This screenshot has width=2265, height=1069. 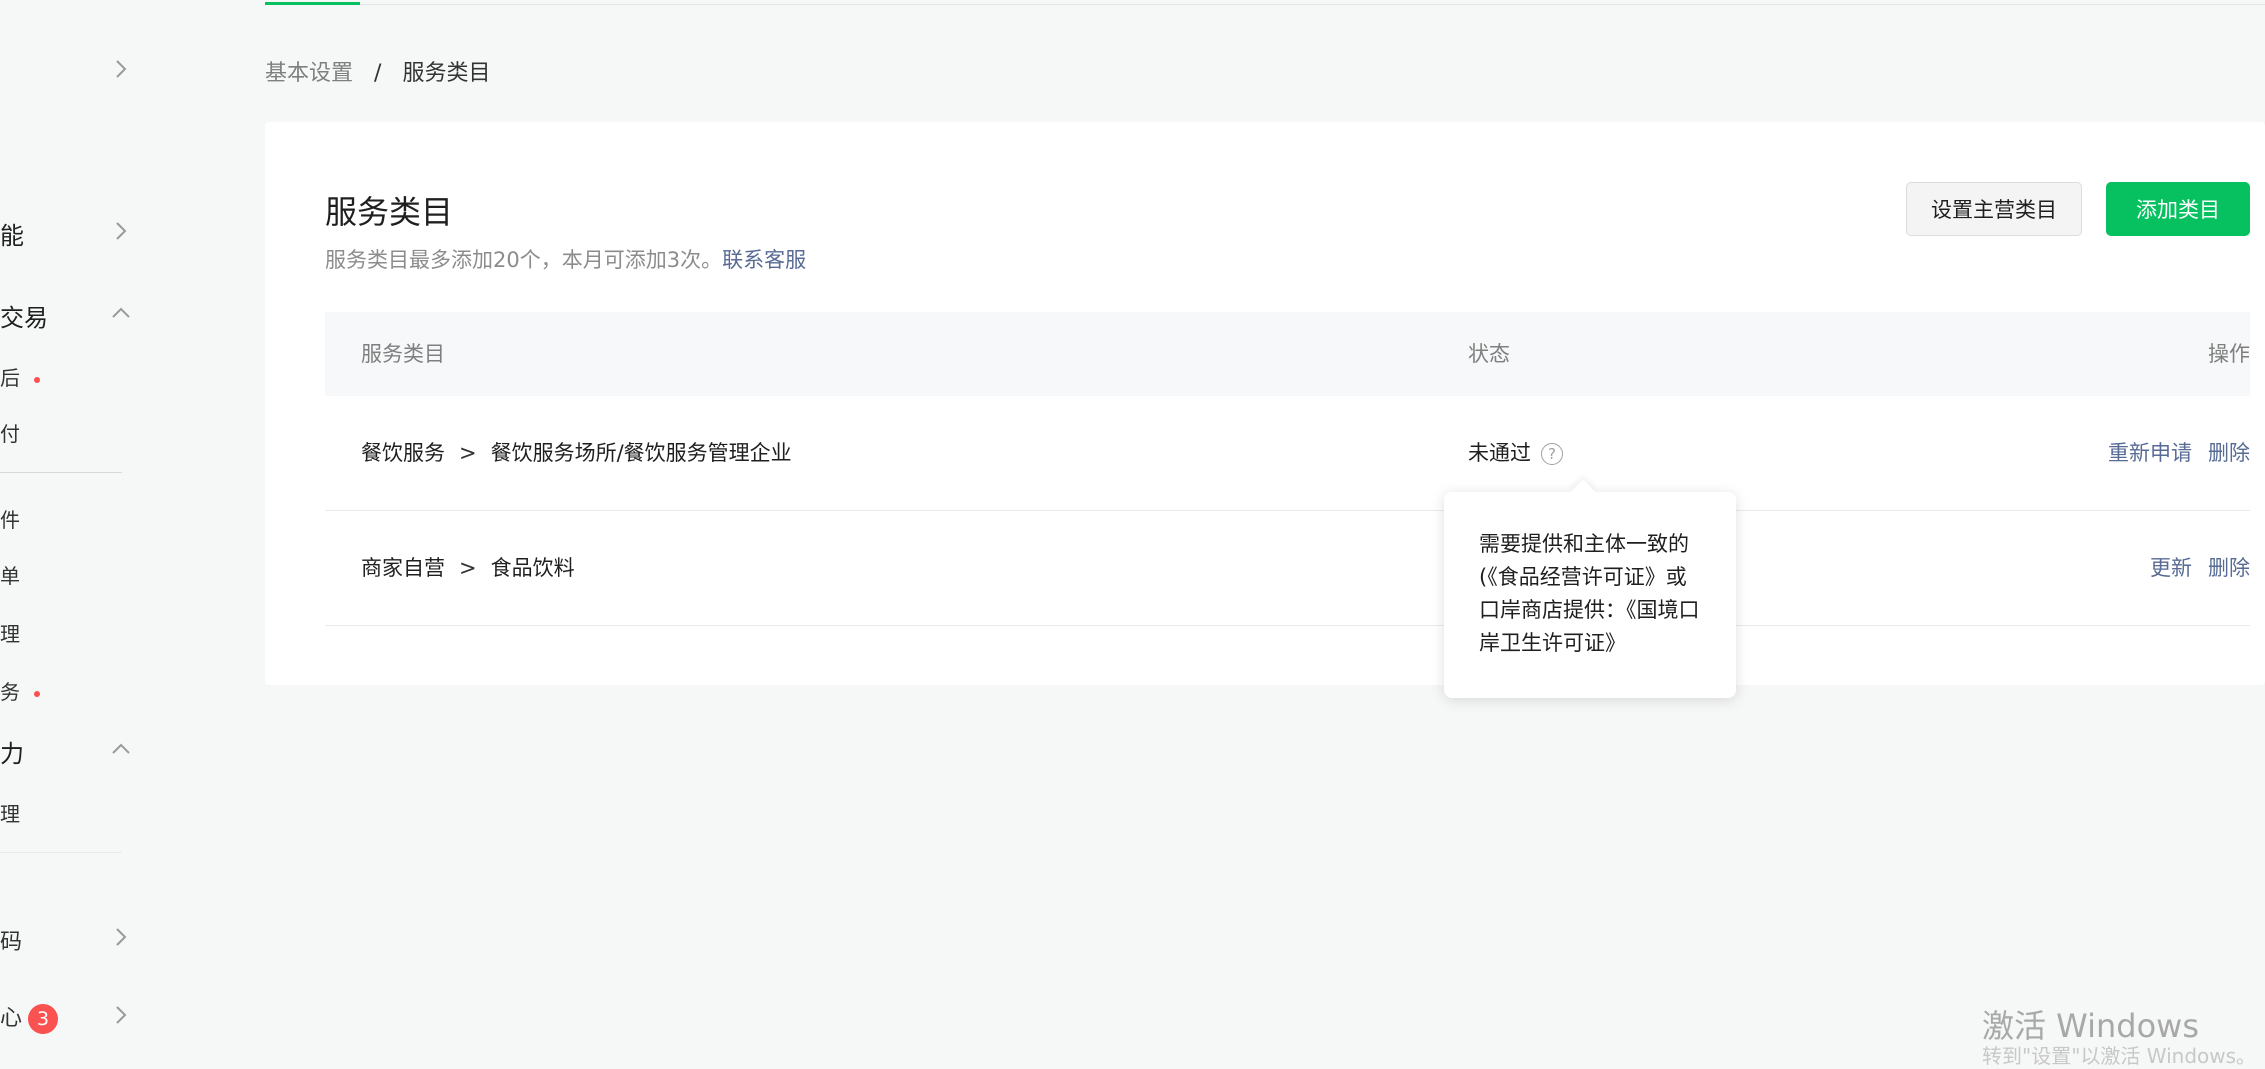 What do you see at coordinates (11, 940) in the screenshot?
I see `sidebar-item-3: 码` at bounding box center [11, 940].